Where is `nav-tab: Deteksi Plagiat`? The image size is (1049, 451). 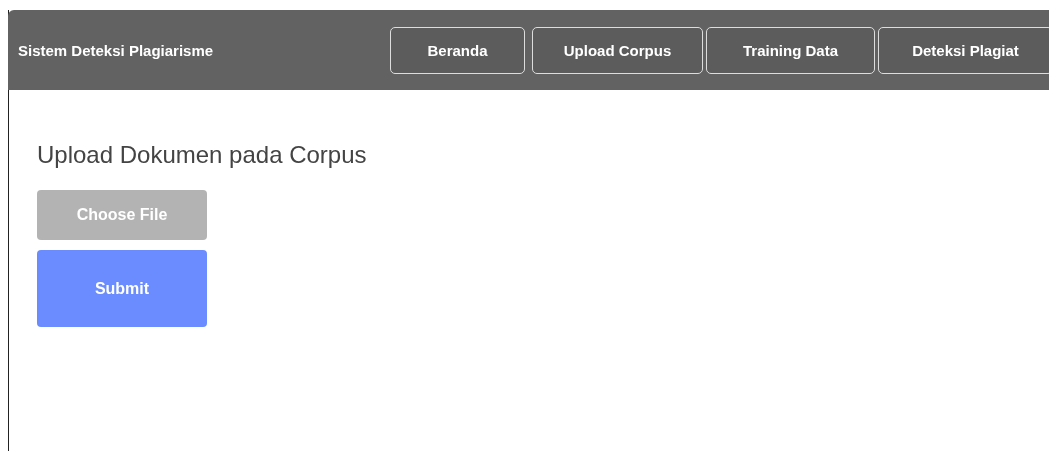
nav-tab: Deteksi Plagiat is located at coordinates (963, 50).